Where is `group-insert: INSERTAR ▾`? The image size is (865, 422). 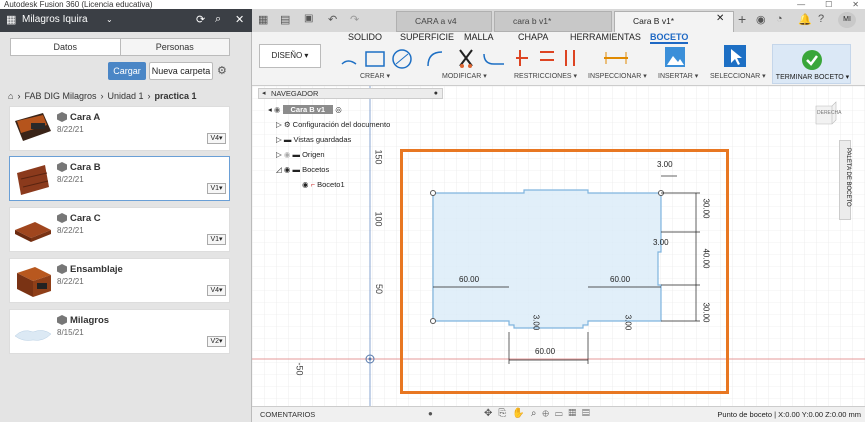 group-insert: INSERTAR ▾ is located at coordinates (678, 76).